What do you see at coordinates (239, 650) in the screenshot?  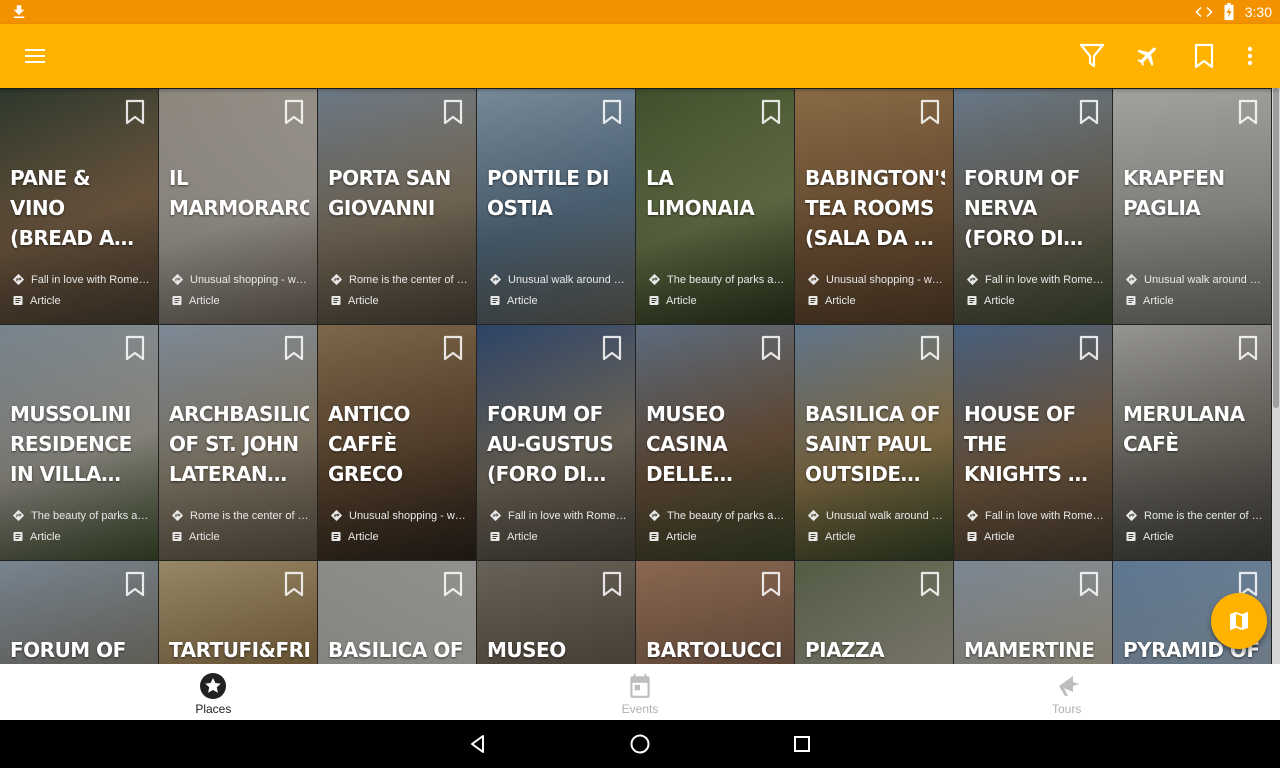 I see `place-title: TARTUFI&FRIEN` at bounding box center [239, 650].